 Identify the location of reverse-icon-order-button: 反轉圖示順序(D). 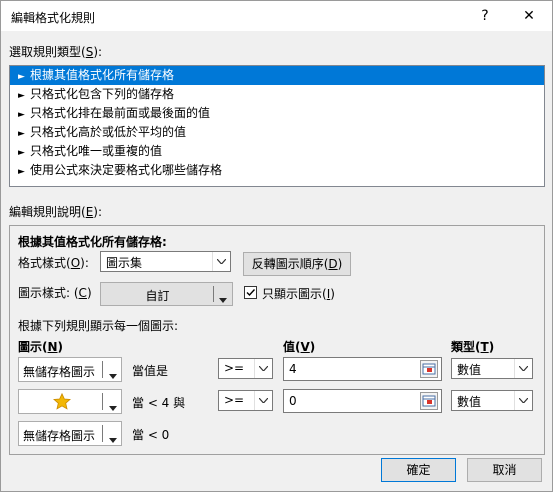
(297, 264).